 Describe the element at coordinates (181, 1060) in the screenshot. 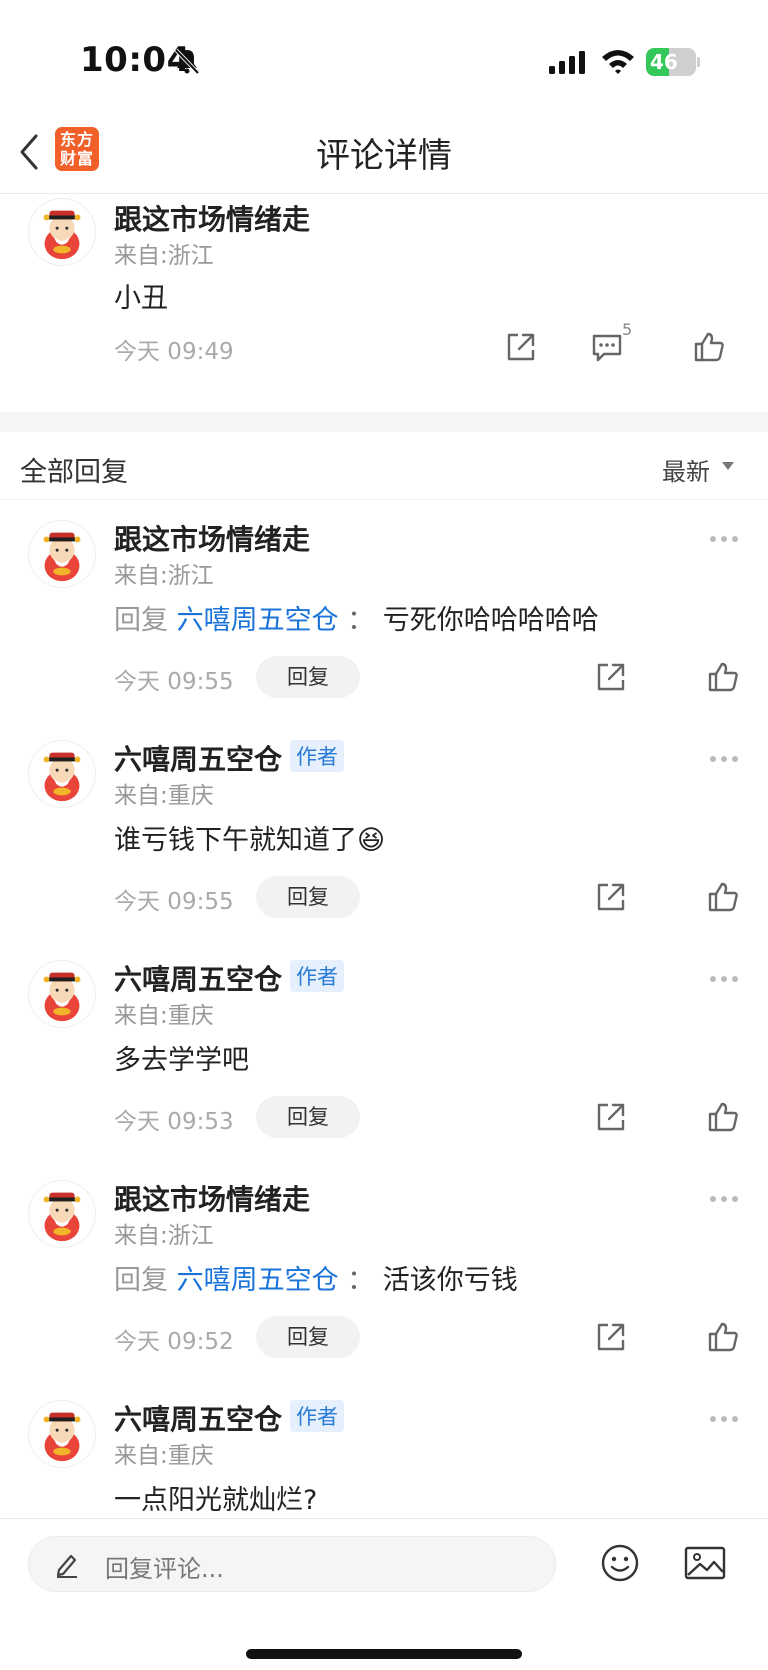

I see `reply-text: 多去学学吧` at that location.